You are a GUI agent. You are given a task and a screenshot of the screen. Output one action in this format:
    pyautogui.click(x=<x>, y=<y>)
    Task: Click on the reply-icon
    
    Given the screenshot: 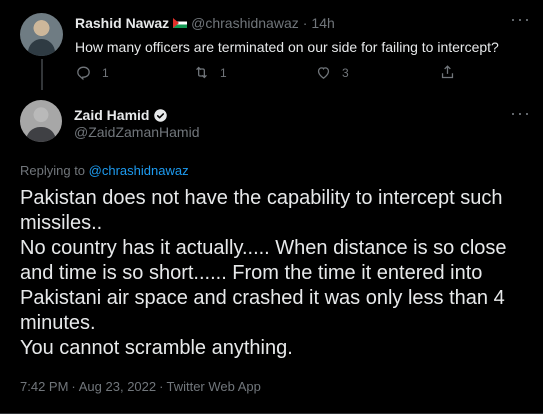 What is the action you would take?
    pyautogui.click(x=83, y=73)
    